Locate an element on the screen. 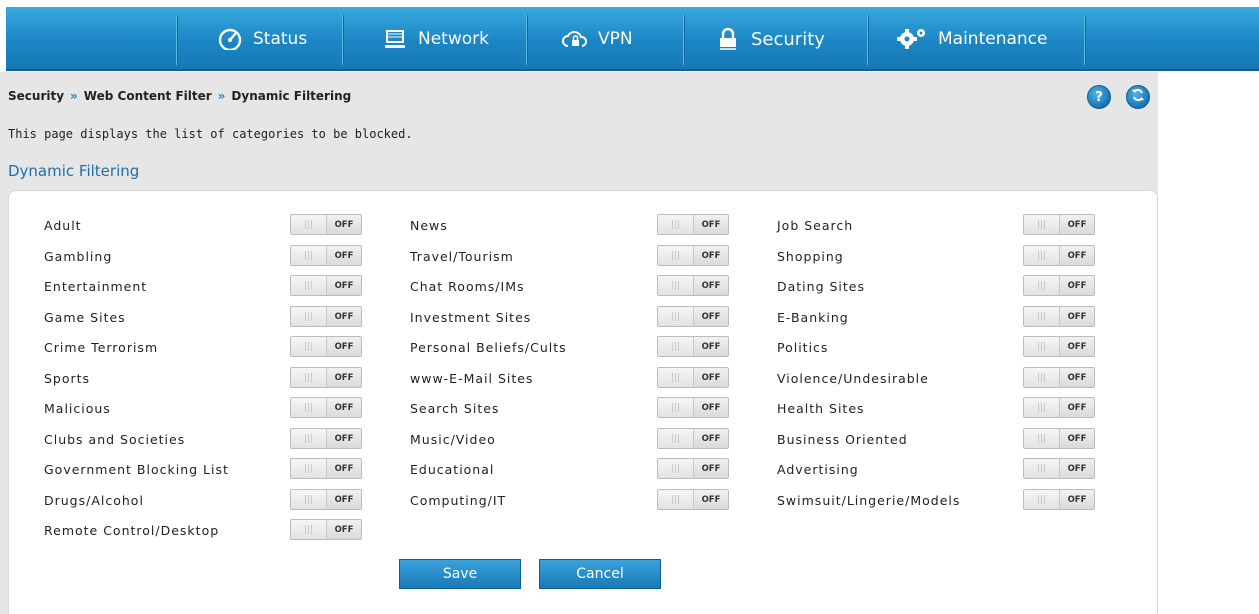  category-row: Malicious is located at coordinates (77, 408).